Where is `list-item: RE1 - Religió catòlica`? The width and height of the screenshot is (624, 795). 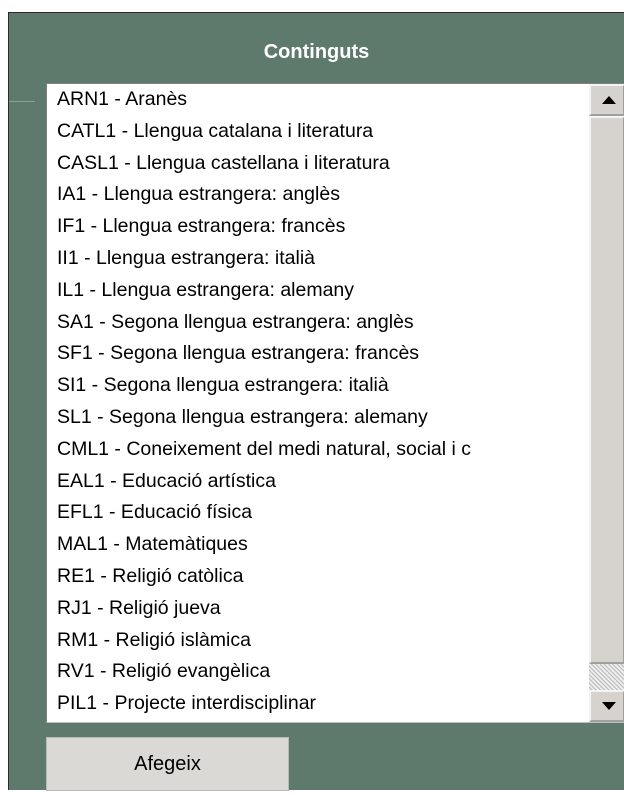 list-item: RE1 - Religió catòlica is located at coordinates (317, 577).